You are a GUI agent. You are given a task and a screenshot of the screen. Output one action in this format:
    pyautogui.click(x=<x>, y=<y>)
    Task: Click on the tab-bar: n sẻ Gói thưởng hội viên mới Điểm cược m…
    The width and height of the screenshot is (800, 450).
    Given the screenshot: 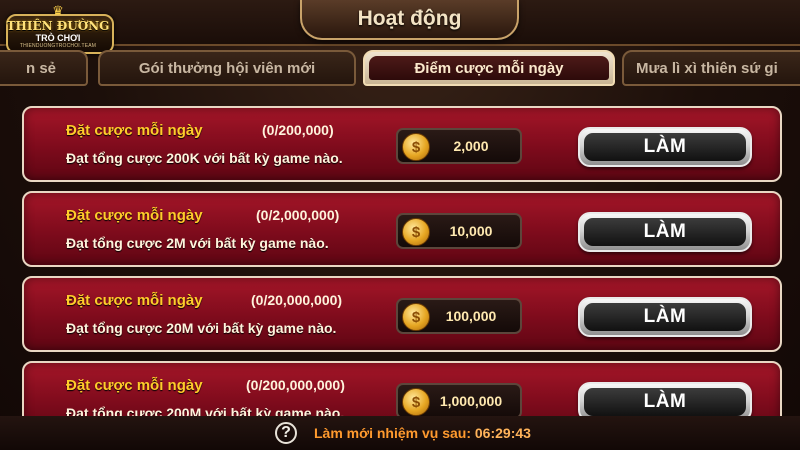 What is the action you would take?
    pyautogui.click(x=400, y=70)
    